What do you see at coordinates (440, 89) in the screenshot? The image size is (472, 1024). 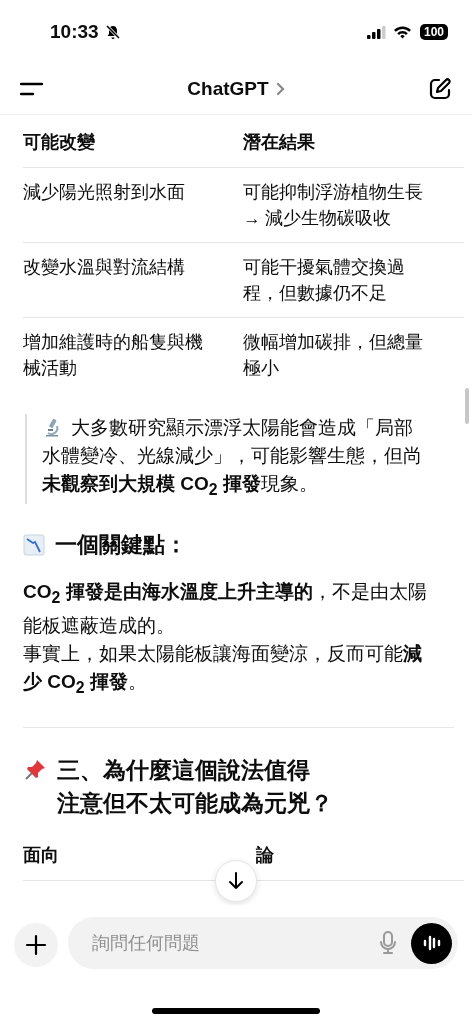 I see `new-chat-icon` at bounding box center [440, 89].